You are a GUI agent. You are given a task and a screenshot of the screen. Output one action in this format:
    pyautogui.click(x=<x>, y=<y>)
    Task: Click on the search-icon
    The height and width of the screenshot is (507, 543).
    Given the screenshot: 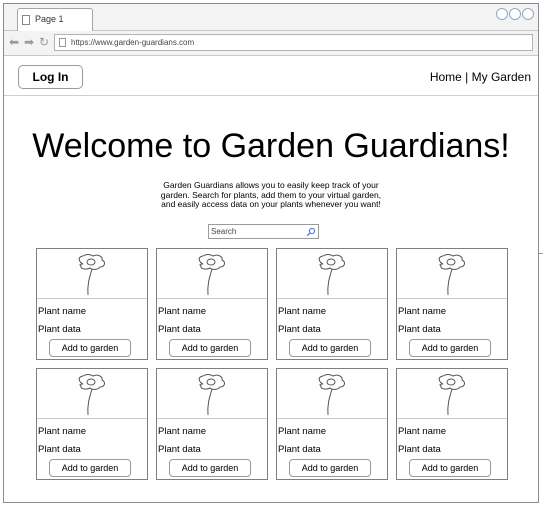 What is the action you would take?
    pyautogui.click(x=311, y=232)
    